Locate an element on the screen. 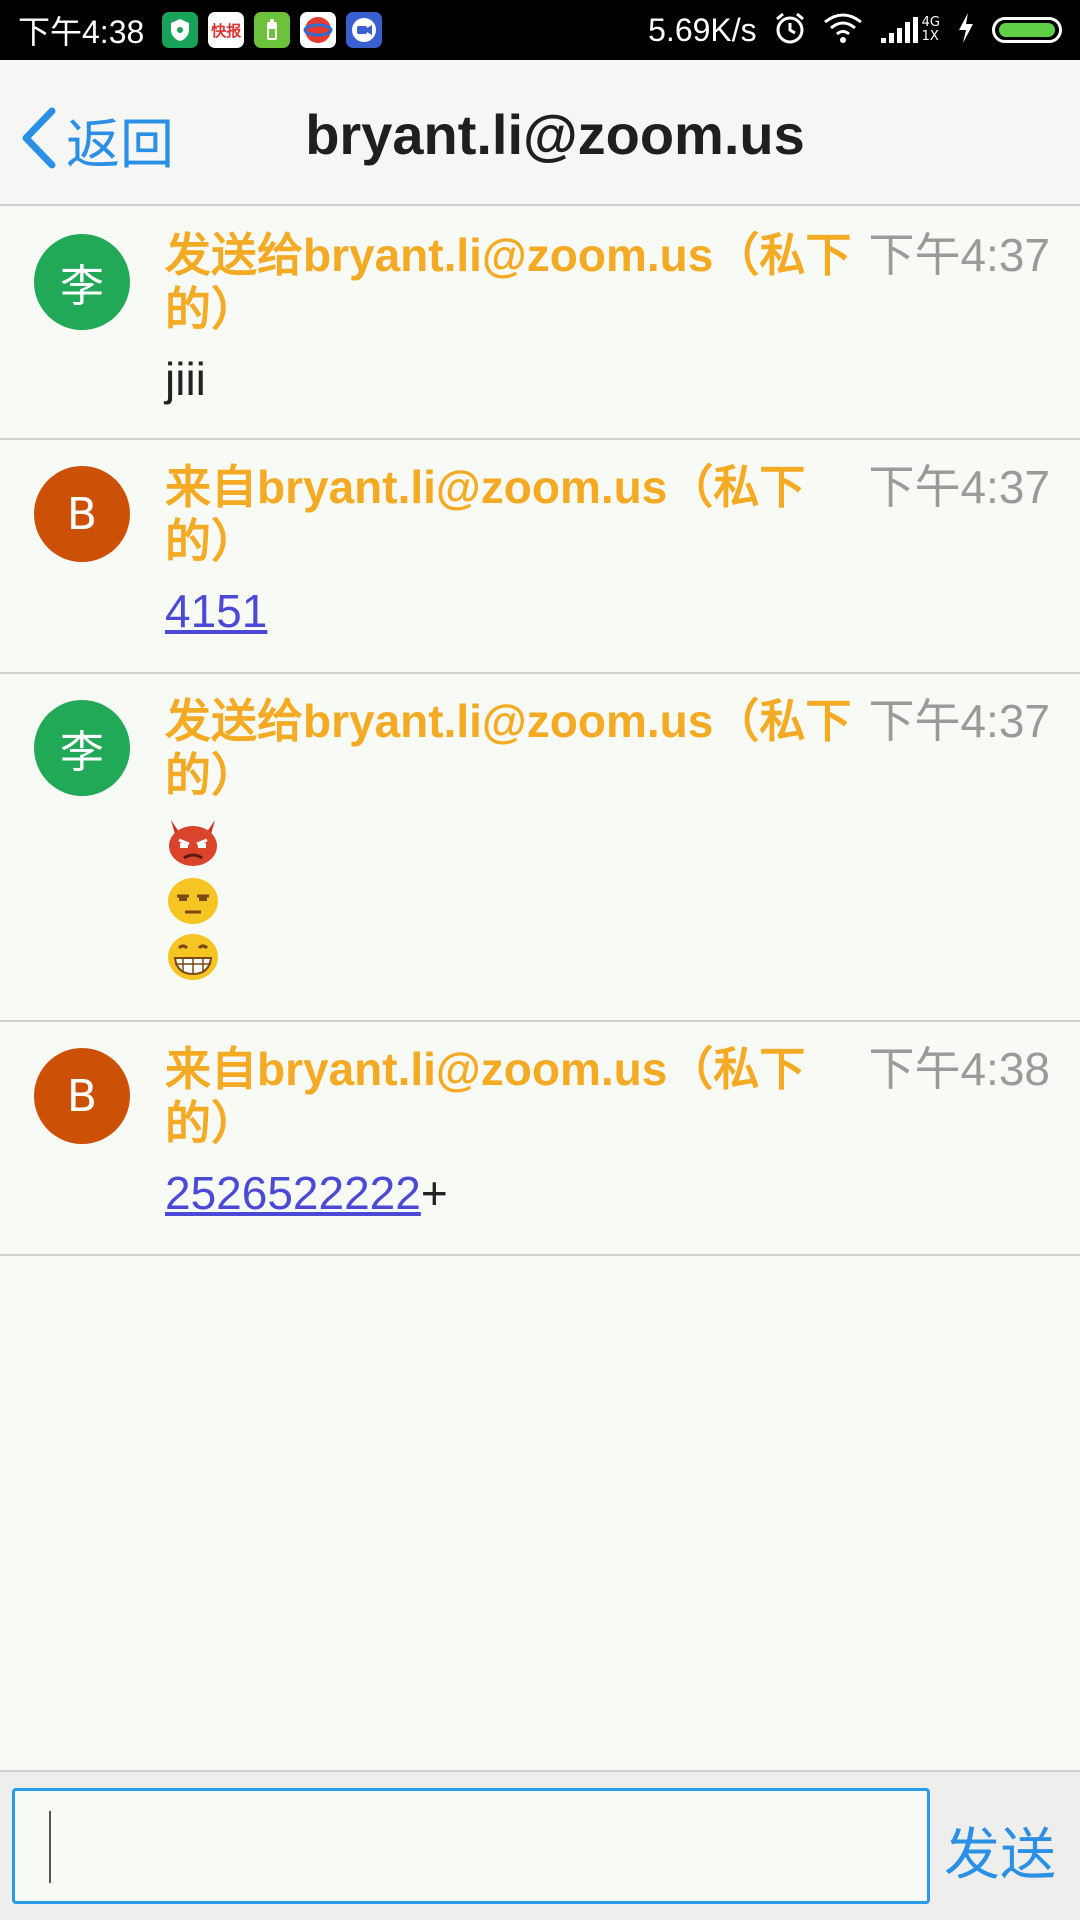 Image resolution: width=1080 pixels, height=1920 pixels. message-body: 4151 is located at coordinates (216, 611).